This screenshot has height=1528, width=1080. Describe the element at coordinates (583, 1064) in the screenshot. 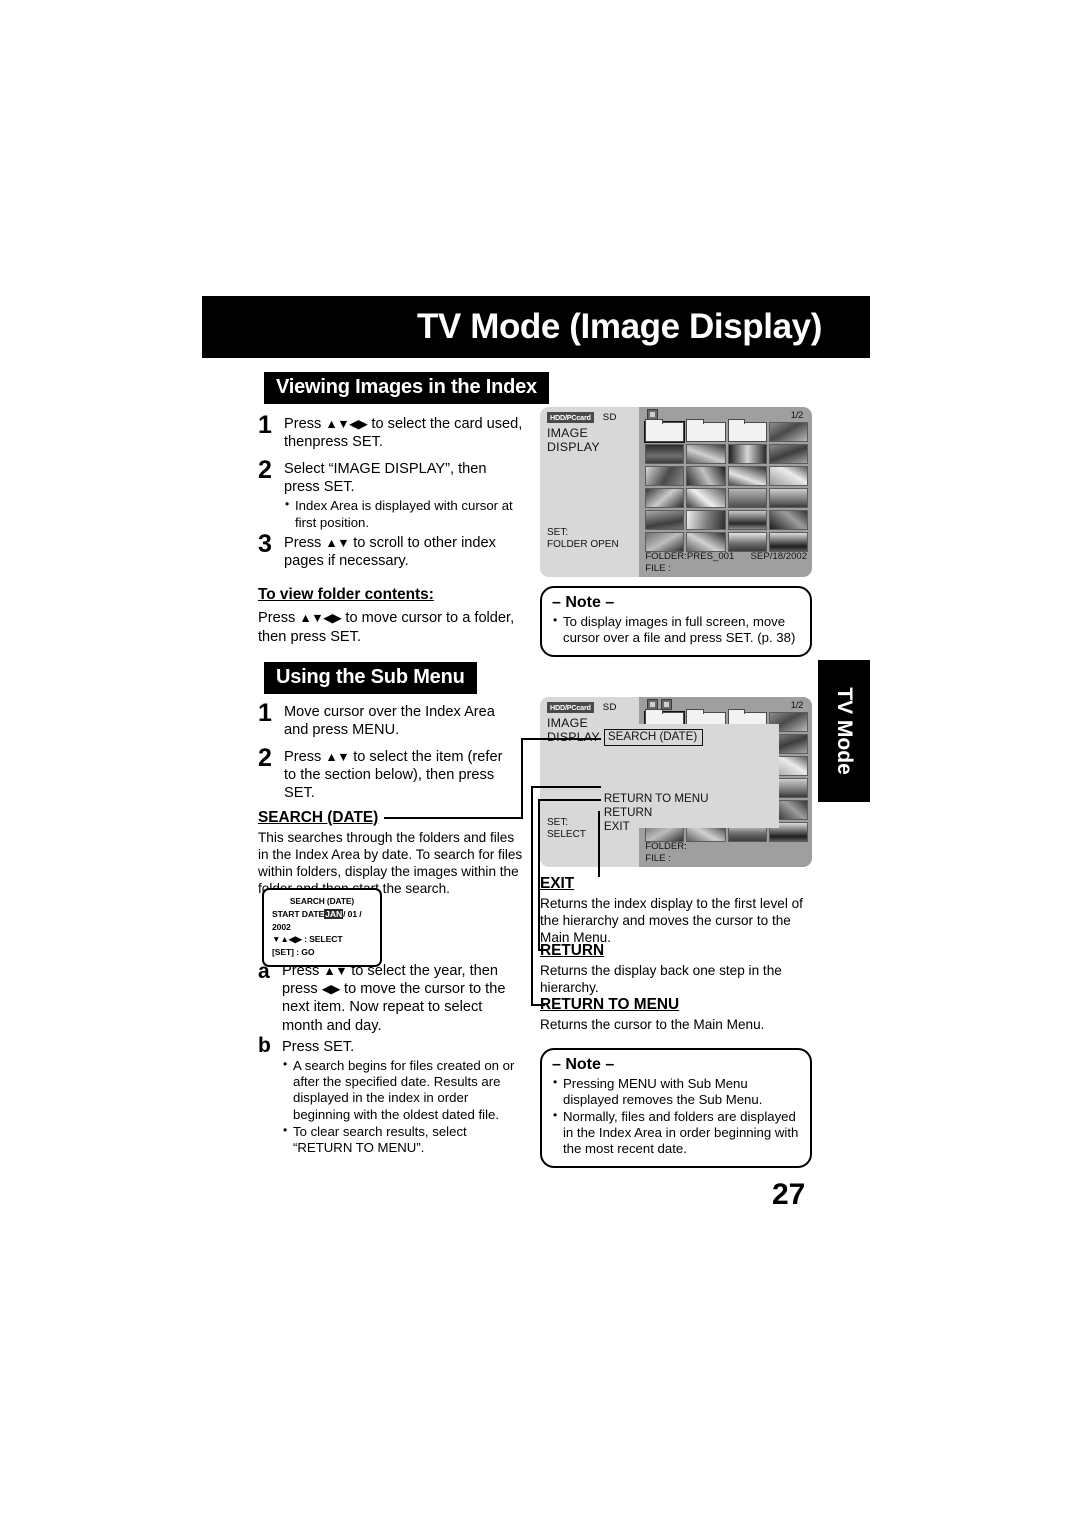

I see `note-title: – Note –` at that location.